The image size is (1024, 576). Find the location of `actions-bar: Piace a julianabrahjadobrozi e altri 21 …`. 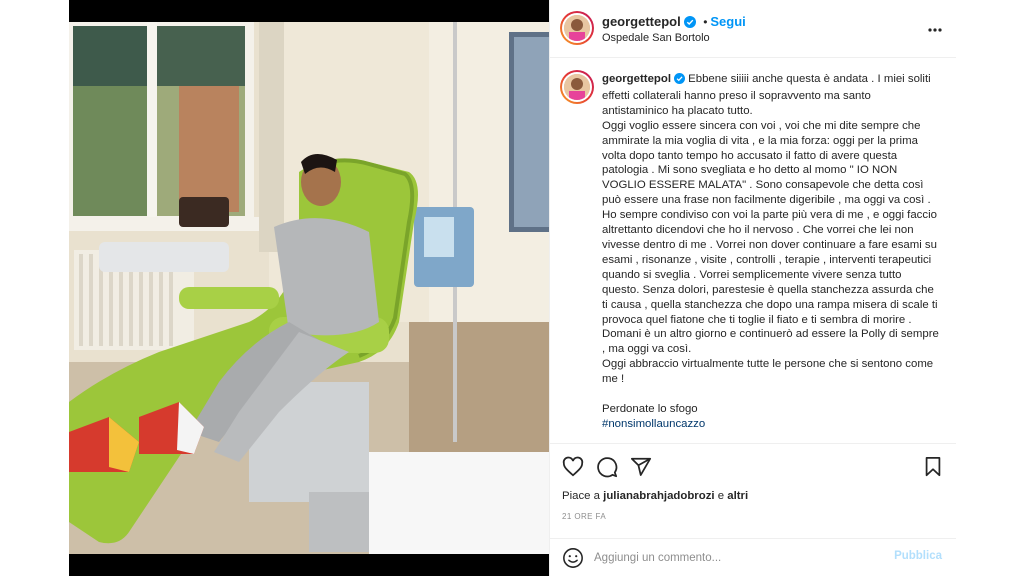

actions-bar: Piace a julianabrahjadobrozi e altri 21 … is located at coordinates (753, 491).